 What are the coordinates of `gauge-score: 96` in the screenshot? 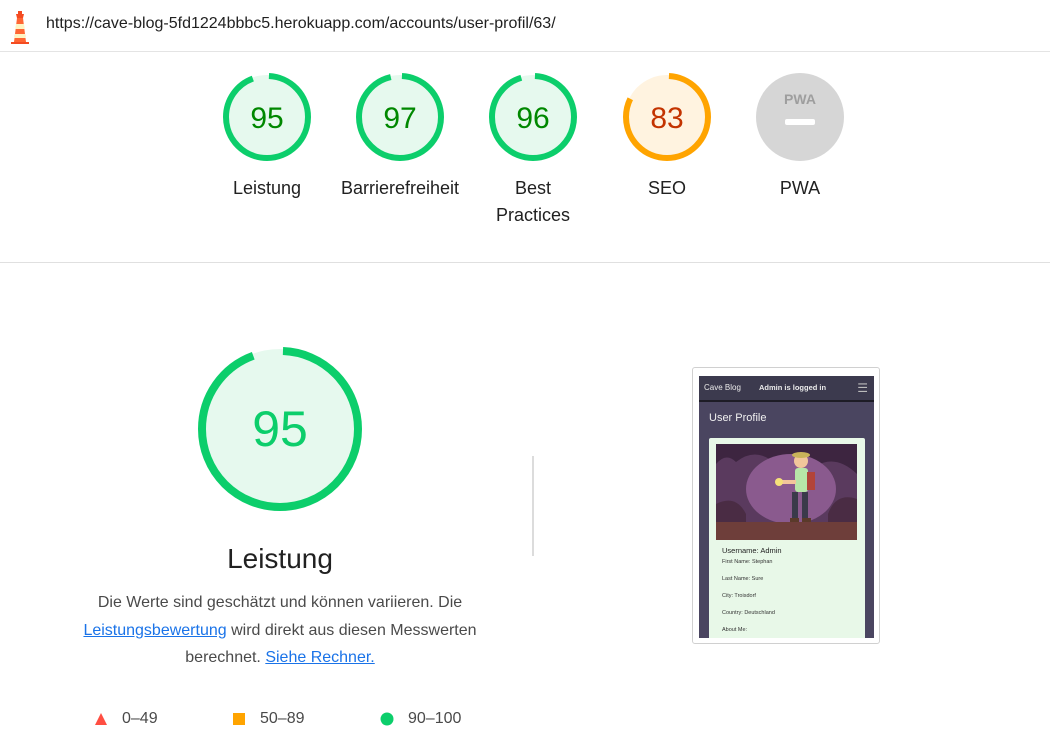 It's located at (532, 118).